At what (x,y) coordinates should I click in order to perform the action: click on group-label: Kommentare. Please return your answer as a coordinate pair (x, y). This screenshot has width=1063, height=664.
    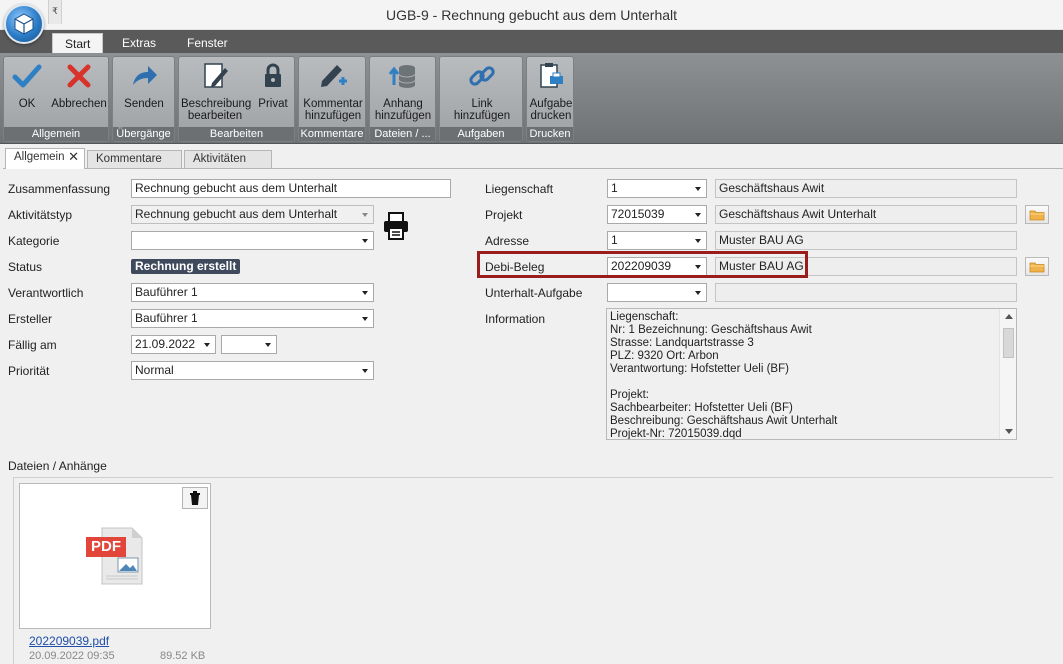
    Looking at the image, I should click on (332, 134).